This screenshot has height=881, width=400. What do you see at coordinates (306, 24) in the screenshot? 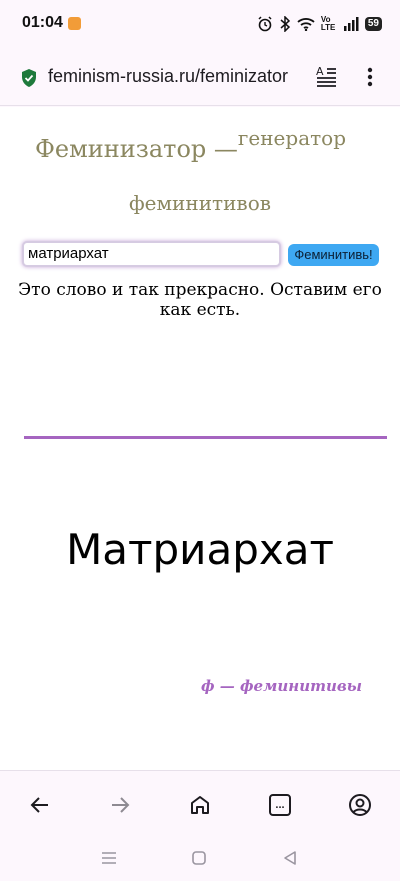
I see `wifi-icon` at bounding box center [306, 24].